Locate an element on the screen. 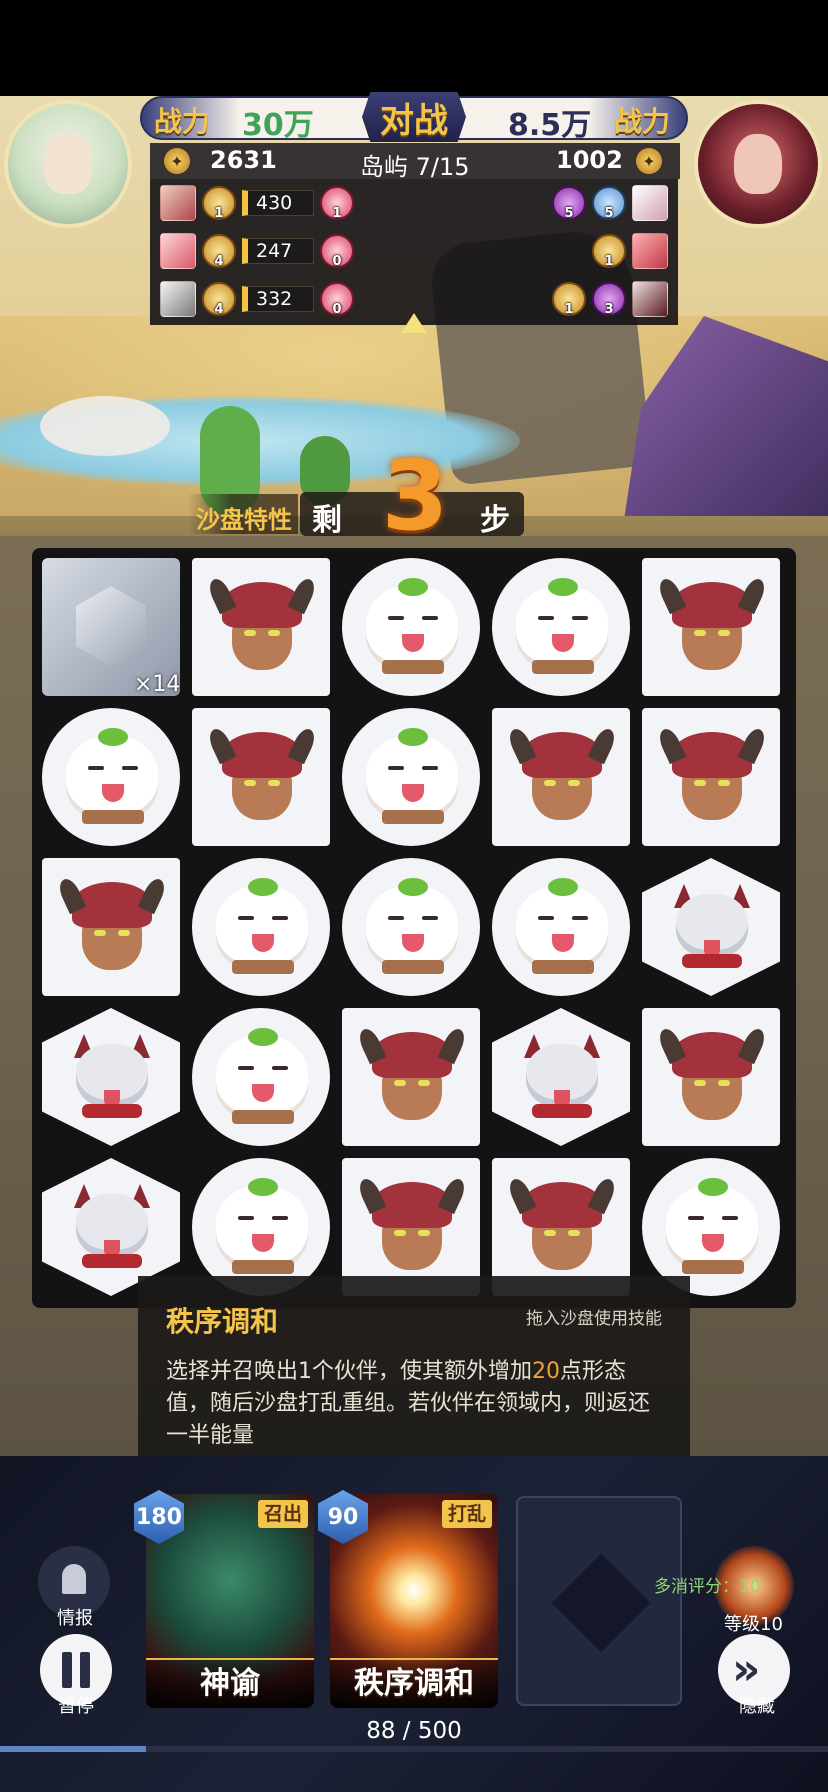  opponent-unit-row: 1 is located at coordinates (630, 251).